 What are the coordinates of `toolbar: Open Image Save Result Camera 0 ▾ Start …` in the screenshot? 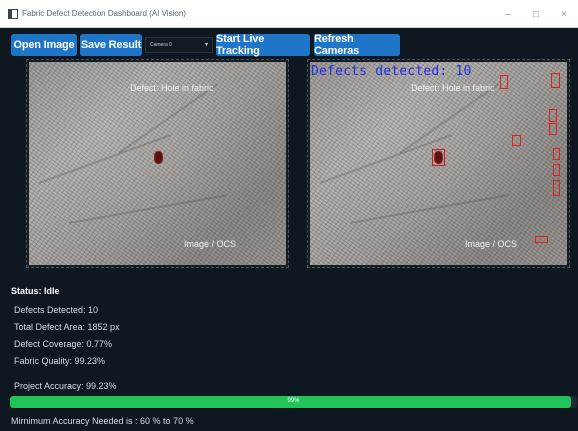 It's located at (289, 44).